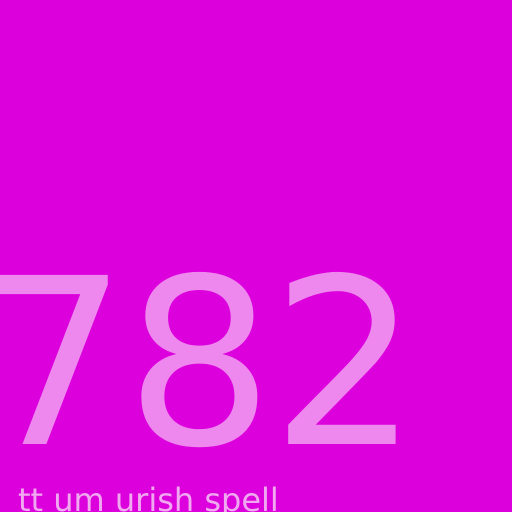  Describe the element at coordinates (148, 496) in the screenshot. I see `caption-text: tt um urish spell` at that location.